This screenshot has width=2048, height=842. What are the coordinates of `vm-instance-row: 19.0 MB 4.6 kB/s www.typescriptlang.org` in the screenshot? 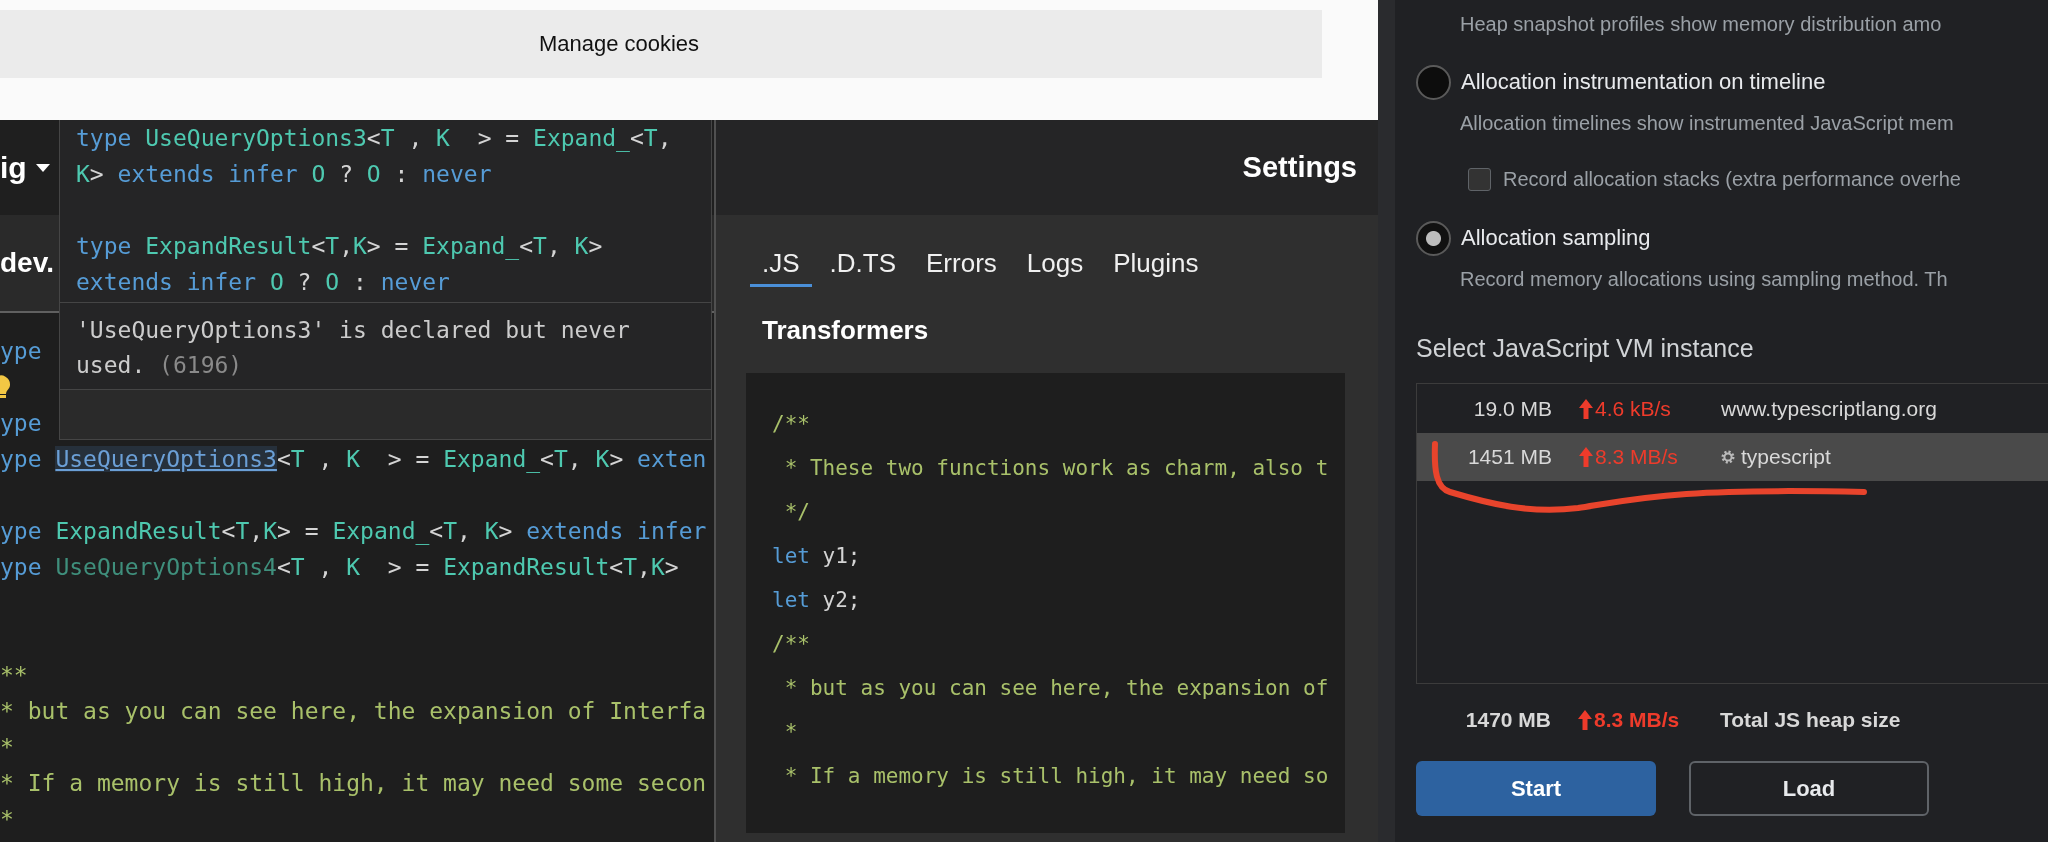 It's located at (1732, 409).